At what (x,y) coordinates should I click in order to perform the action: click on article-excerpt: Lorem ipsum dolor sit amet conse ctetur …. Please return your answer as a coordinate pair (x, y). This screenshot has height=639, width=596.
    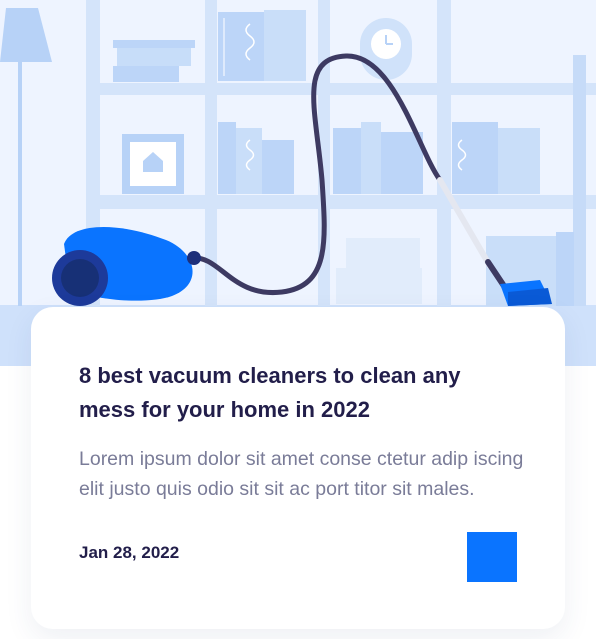
    Looking at the image, I should click on (301, 474).